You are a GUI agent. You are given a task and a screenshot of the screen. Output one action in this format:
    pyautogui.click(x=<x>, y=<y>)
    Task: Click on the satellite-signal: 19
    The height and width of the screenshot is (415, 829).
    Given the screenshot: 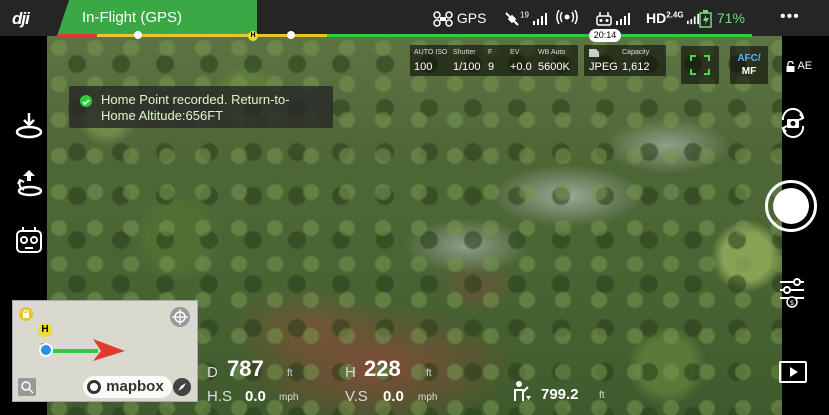 What is the action you would take?
    pyautogui.click(x=525, y=18)
    